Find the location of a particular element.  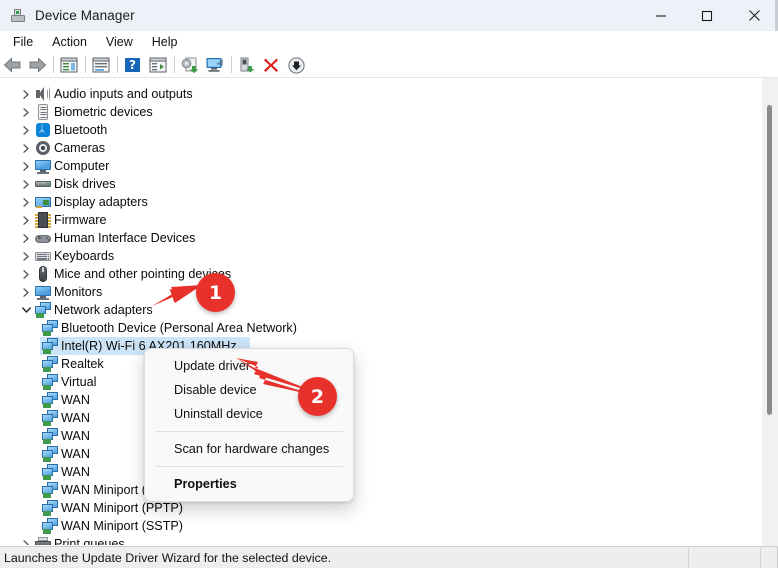

tree-row: Bluetooth Device (Personal Area Network) is located at coordinates (381, 328).